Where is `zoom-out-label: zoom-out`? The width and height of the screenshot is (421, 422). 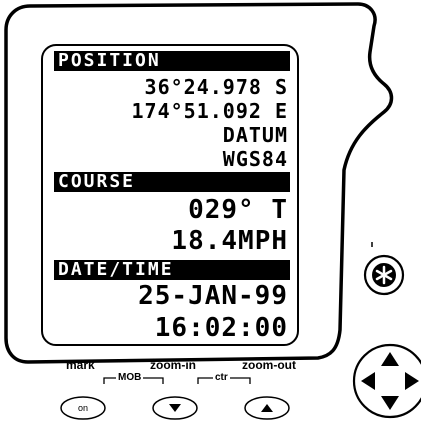 zoom-out-label: zoom-out is located at coordinates (269, 365).